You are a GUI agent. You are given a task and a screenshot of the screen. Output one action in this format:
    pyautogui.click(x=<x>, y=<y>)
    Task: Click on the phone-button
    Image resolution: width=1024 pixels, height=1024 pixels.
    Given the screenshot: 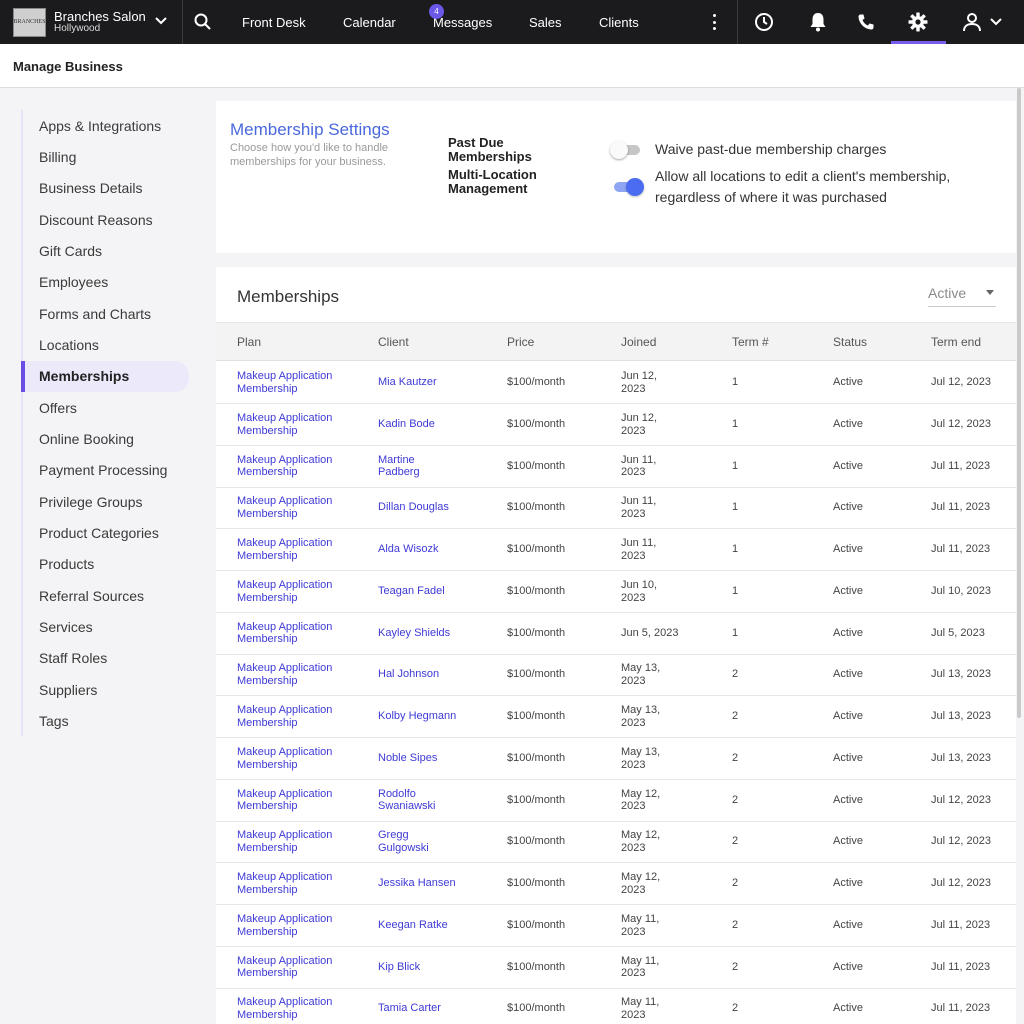 What is the action you would take?
    pyautogui.click(x=866, y=22)
    